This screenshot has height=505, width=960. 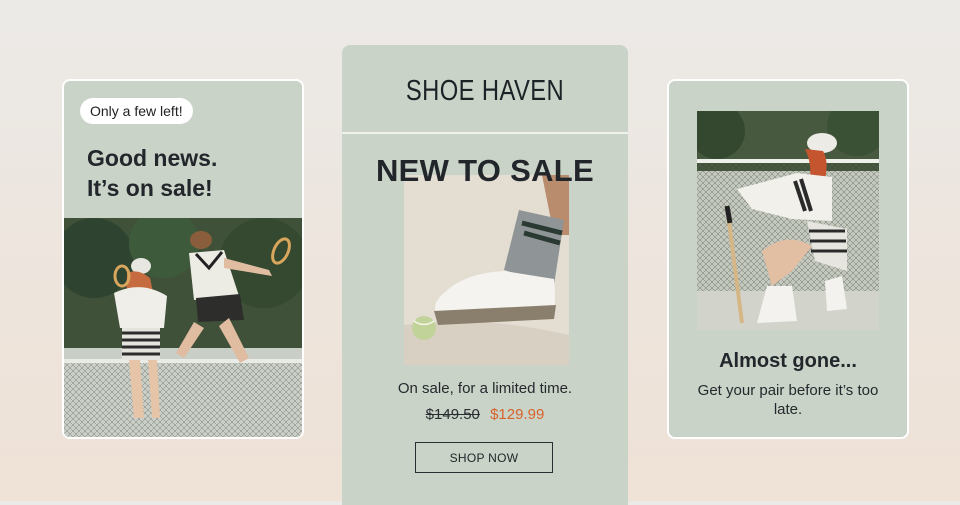 What do you see at coordinates (788, 220) in the screenshot?
I see `tennis-woman-photo` at bounding box center [788, 220].